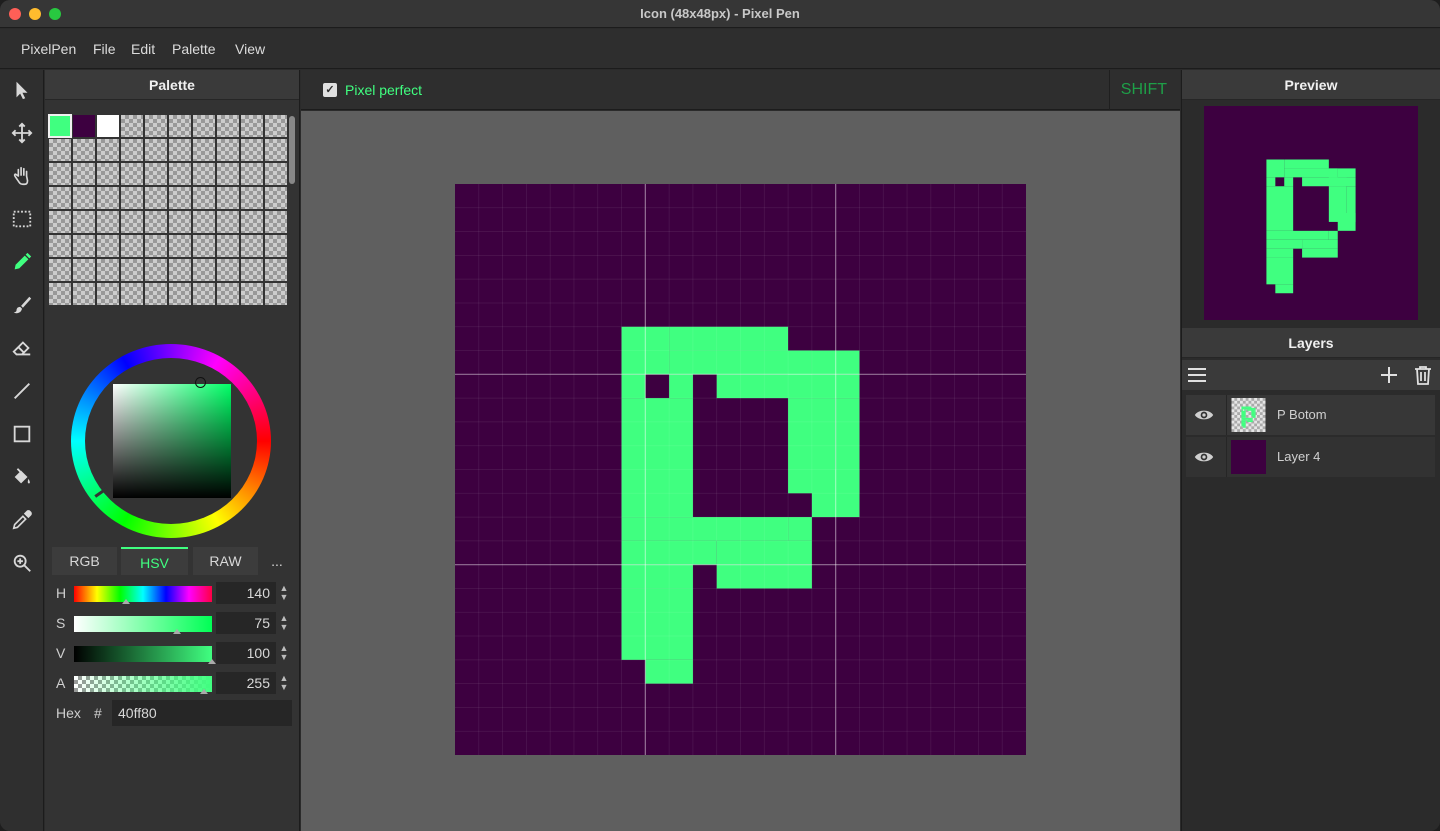 Image resolution: width=1440 pixels, height=831 pixels. Describe the element at coordinates (292, 150) in the screenshot. I see `palette-scrollbar` at that location.